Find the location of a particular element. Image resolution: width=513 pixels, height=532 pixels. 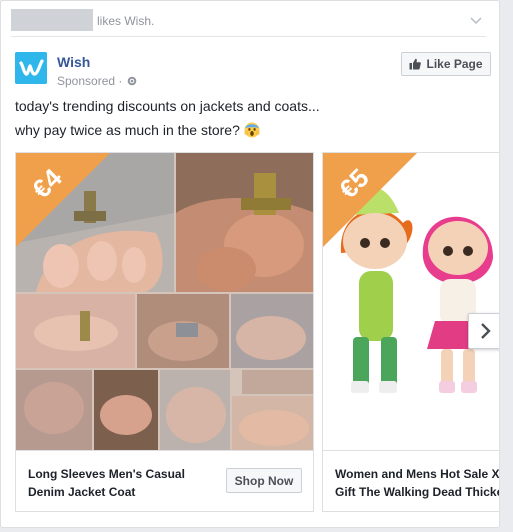

like-page-label: Like Page is located at coordinates (454, 64).